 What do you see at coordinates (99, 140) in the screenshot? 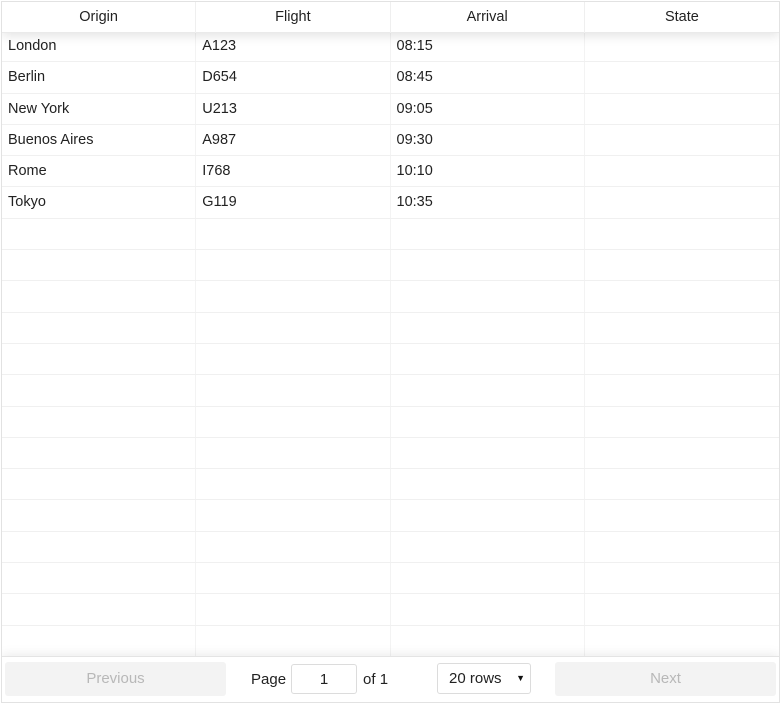
I see `table-cell: Buenos Aires` at bounding box center [99, 140].